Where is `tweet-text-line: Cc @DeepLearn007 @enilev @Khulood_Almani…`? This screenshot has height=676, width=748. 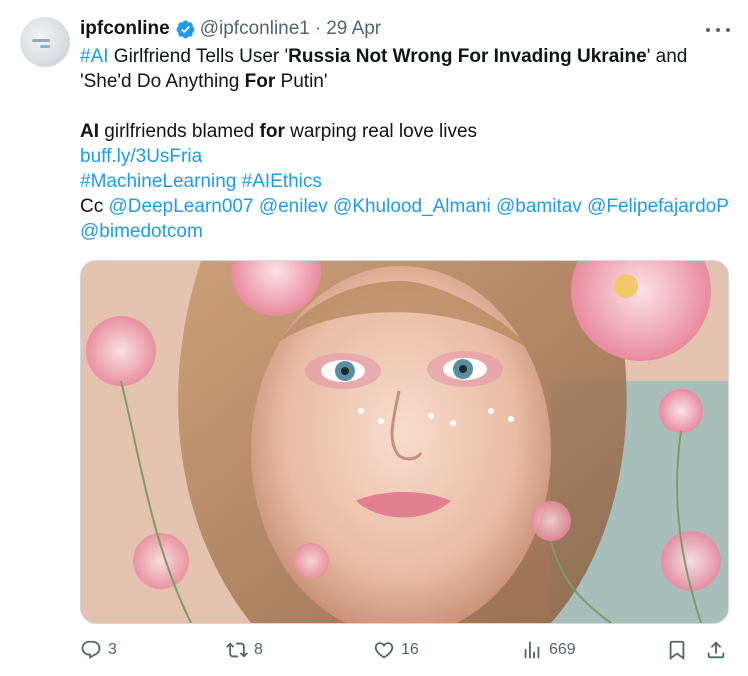 tweet-text-line: Cc @DeepLearn007 @enilev @Khulood_Almani… is located at coordinates (405, 206).